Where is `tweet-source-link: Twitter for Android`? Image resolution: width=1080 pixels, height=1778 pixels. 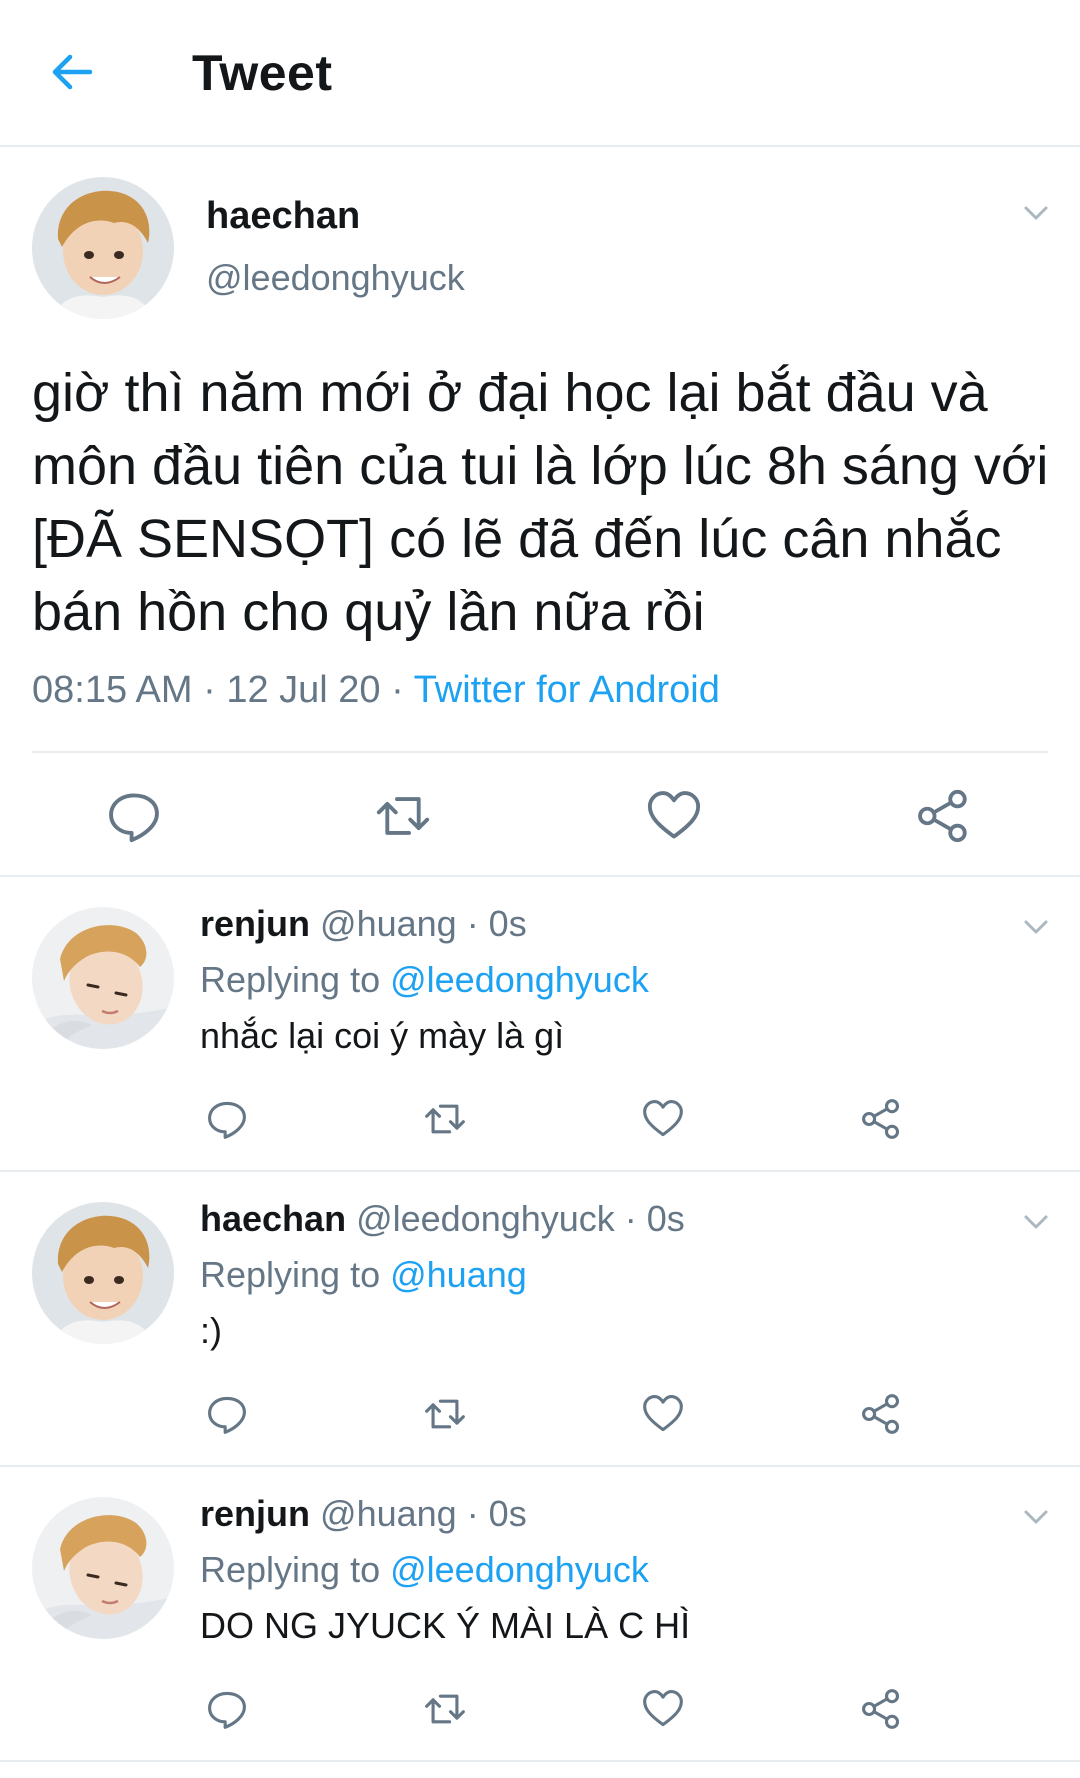 tweet-source-link: Twitter for Android is located at coordinates (567, 690).